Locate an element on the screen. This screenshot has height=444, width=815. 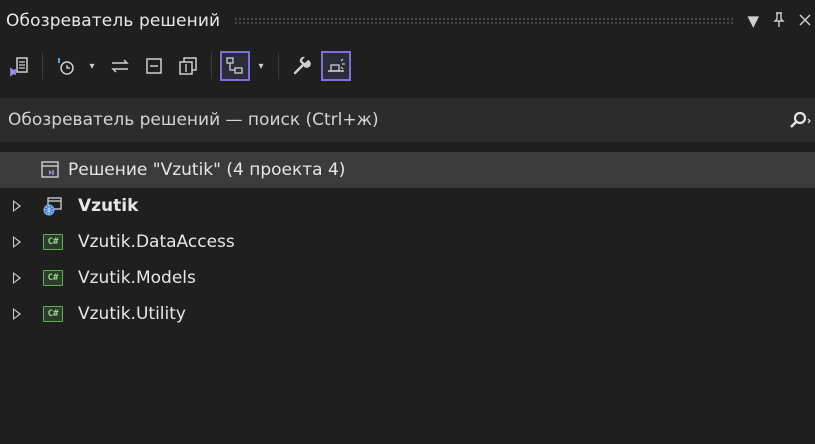
panel-title: Обозреватель решений is located at coordinates (113, 21).